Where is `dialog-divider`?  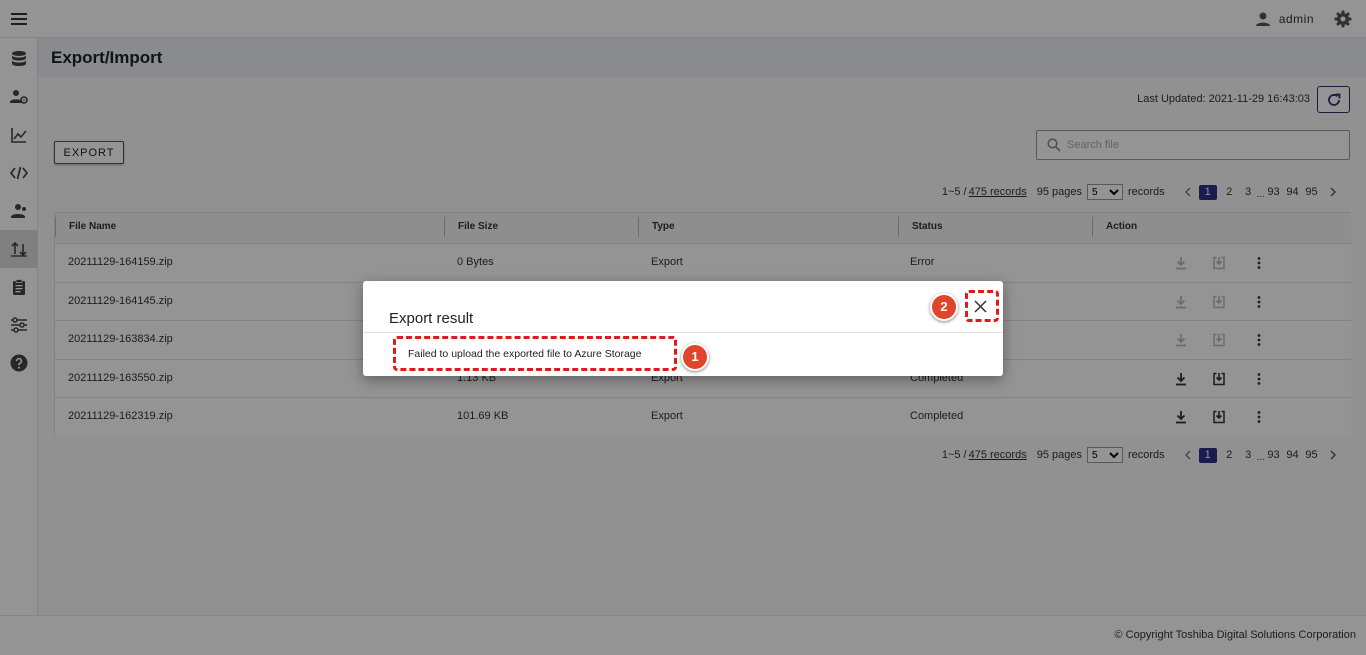
dialog-divider is located at coordinates (683, 332).